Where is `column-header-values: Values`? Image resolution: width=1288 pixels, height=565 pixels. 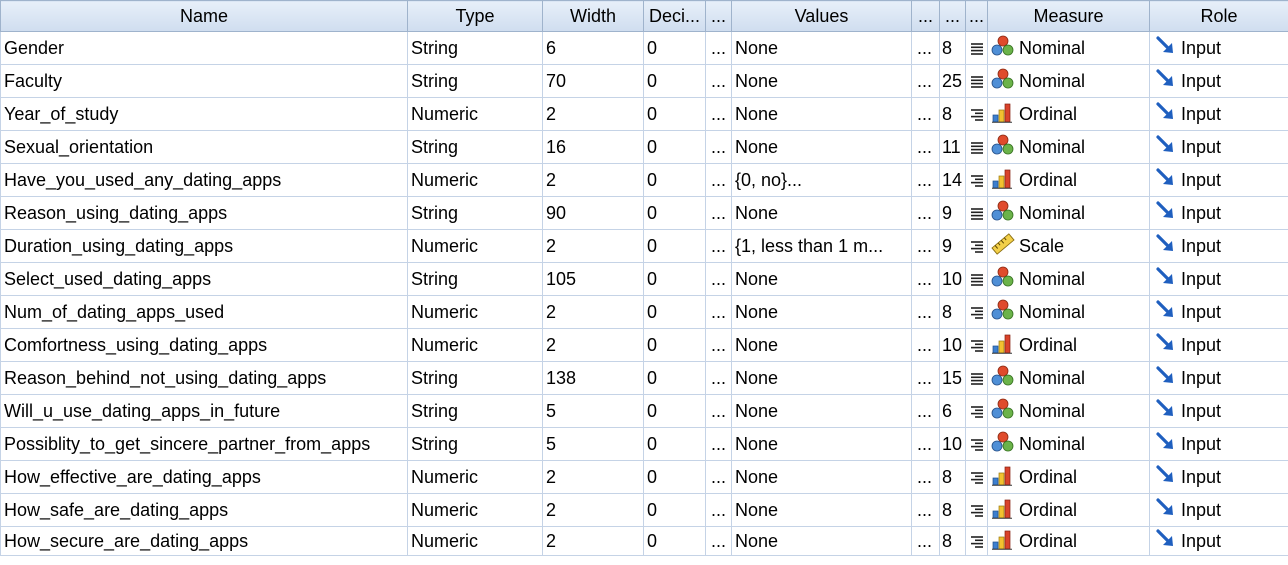 column-header-values: Values is located at coordinates (821, 16).